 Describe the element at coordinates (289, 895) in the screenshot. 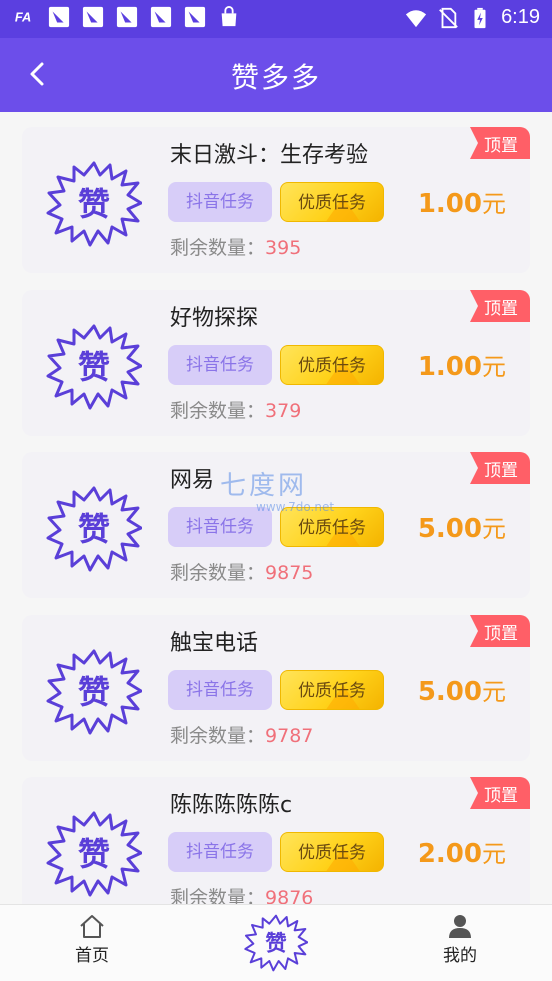

I see `remaining-value: 9876` at that location.